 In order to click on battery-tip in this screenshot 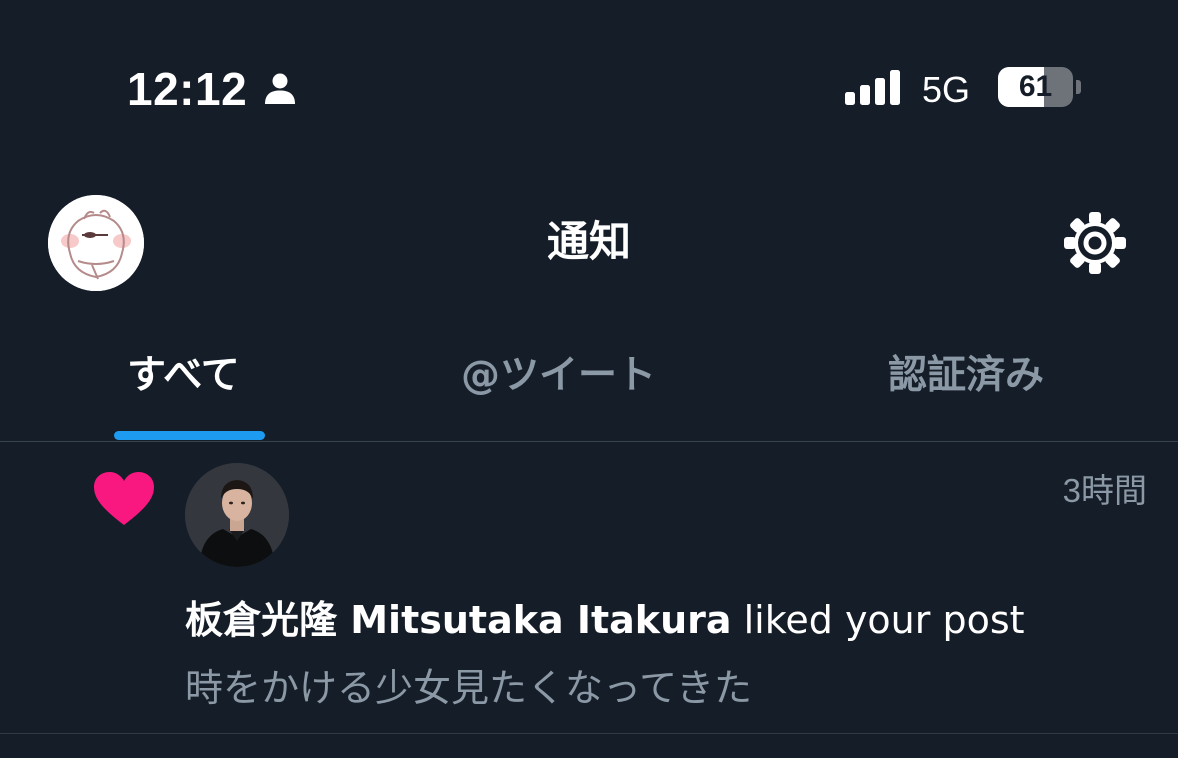, I will do `click(1078, 87)`.